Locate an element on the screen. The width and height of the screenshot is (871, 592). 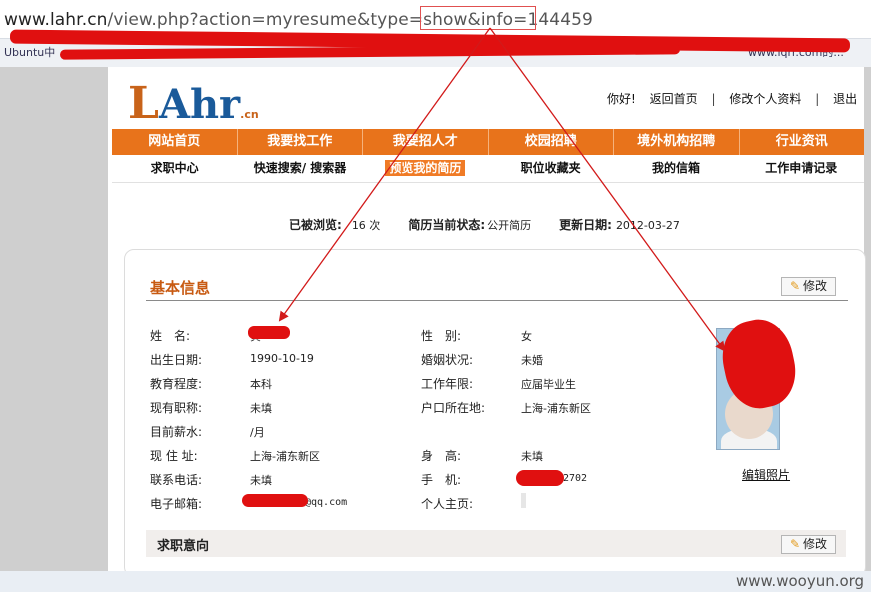
homepage-label: 个人主页: is located at coordinates (447, 504).